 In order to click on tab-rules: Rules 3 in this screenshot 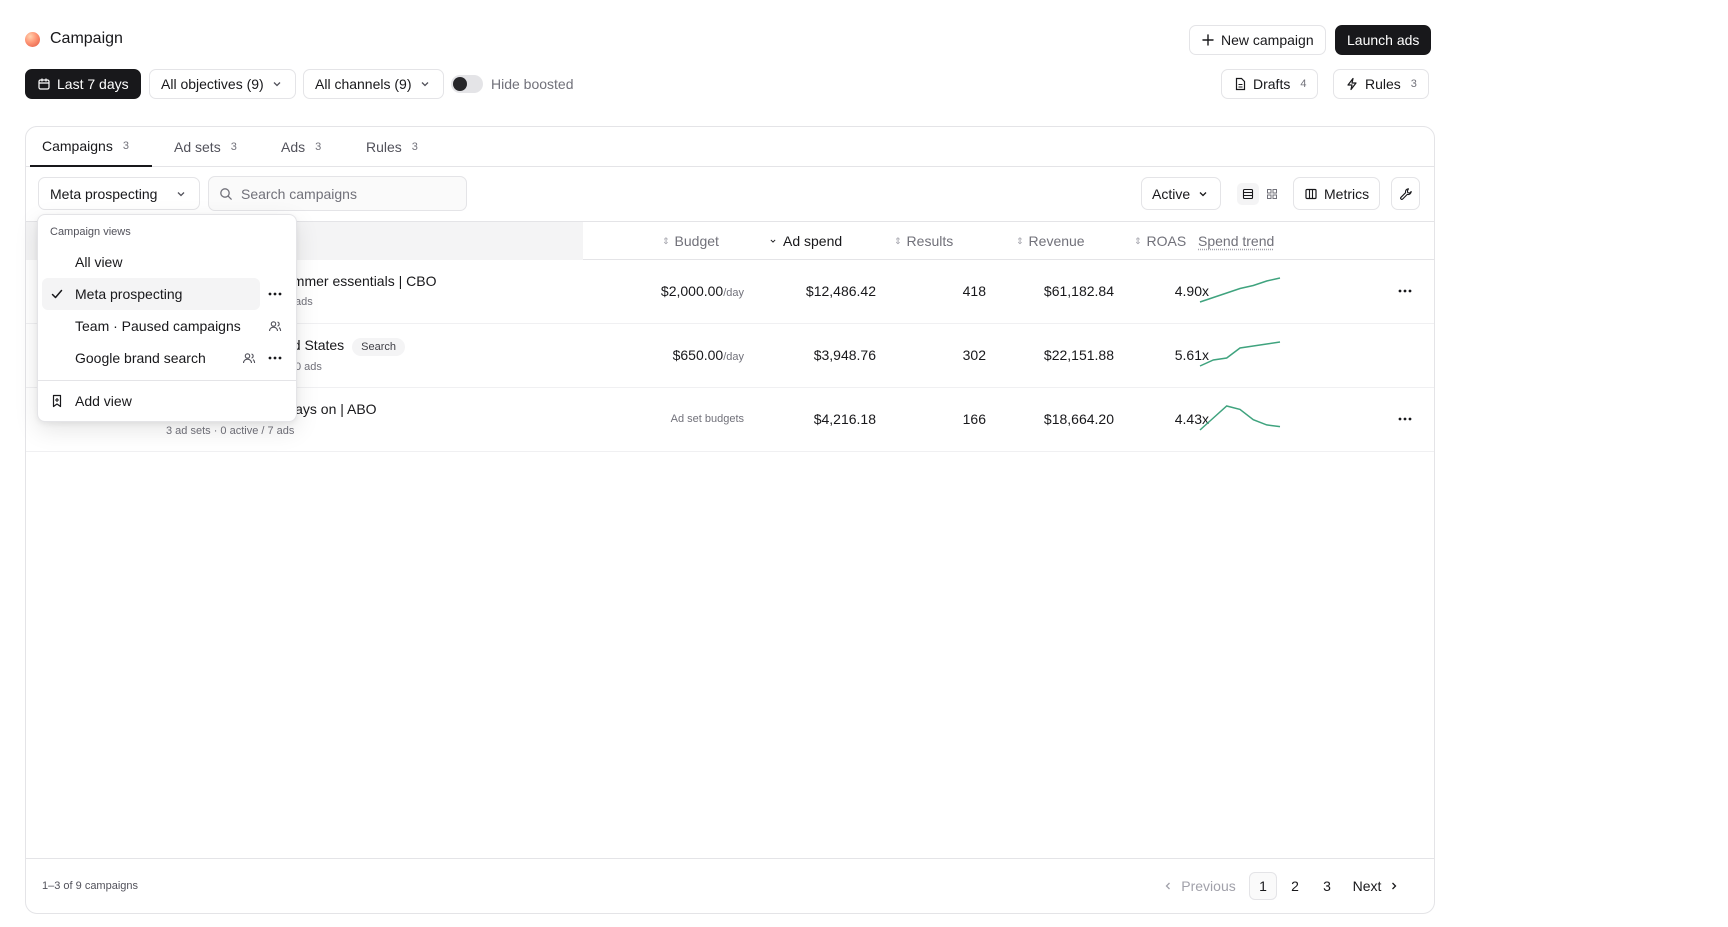, I will do `click(392, 147)`.